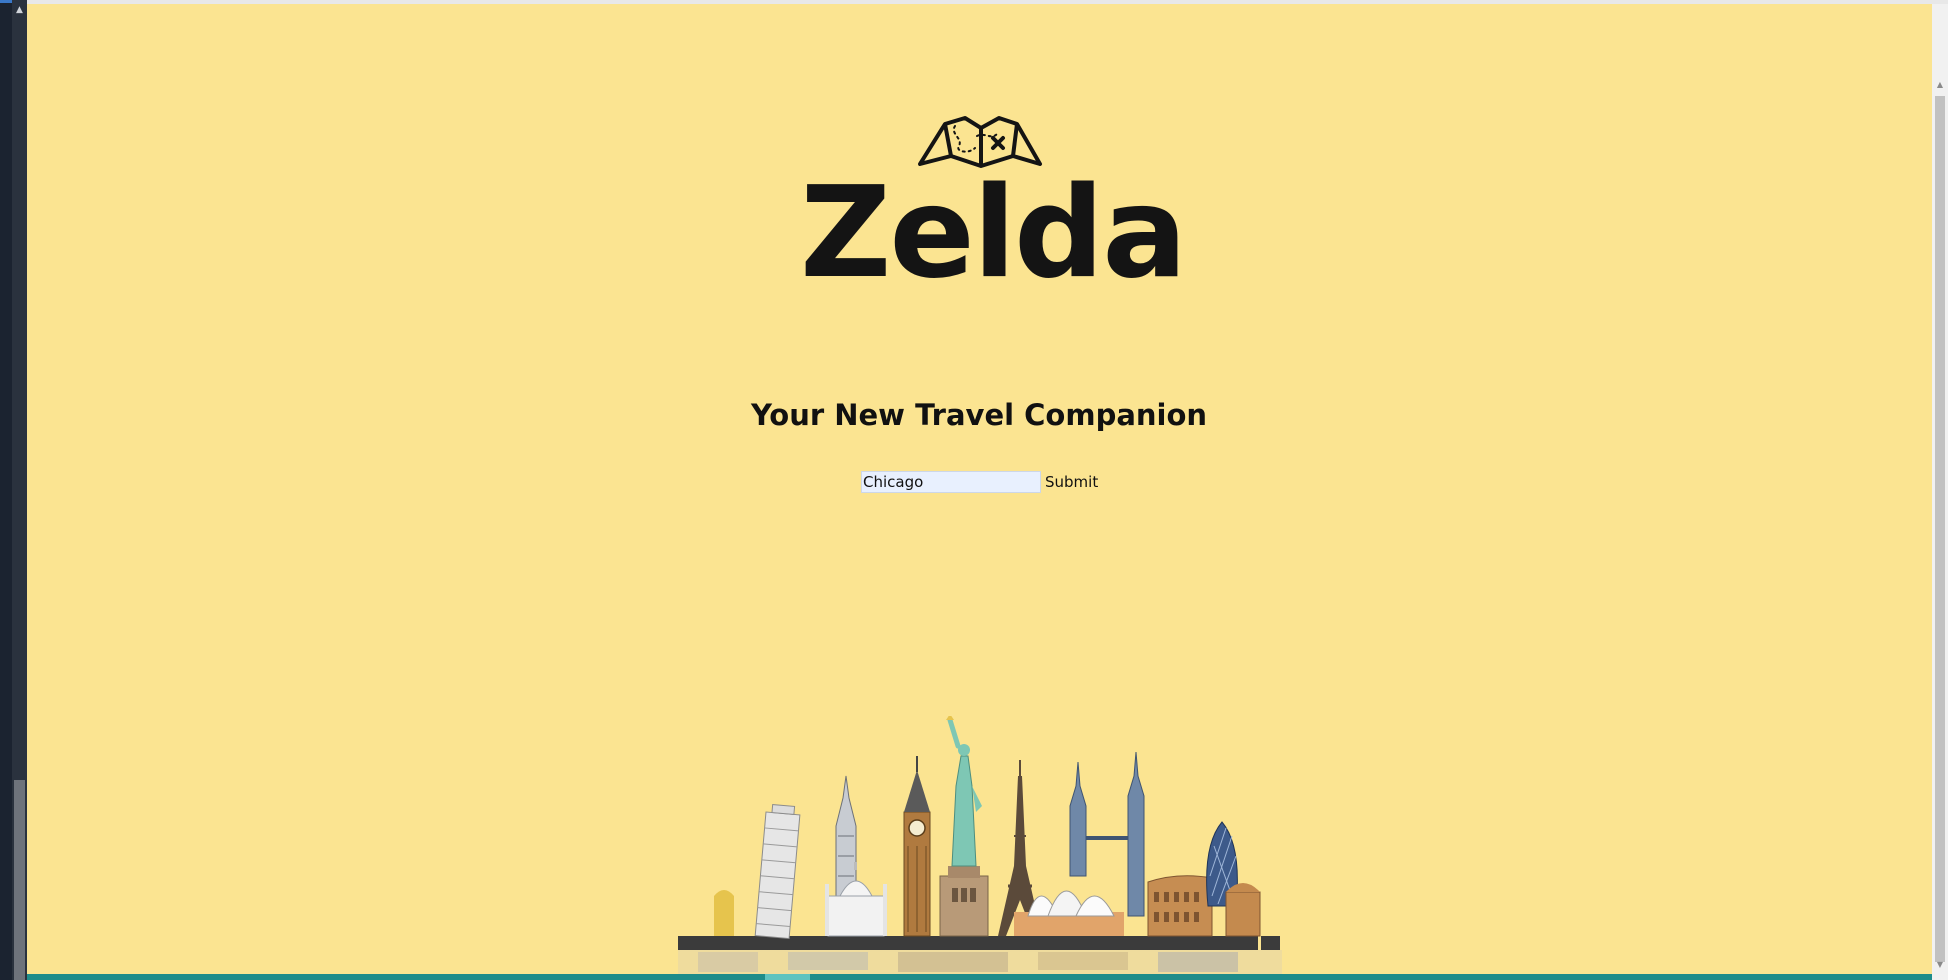 This screenshot has width=1948, height=980. Describe the element at coordinates (980, 845) in the screenshot. I see `world-landmarks-illustration` at that location.